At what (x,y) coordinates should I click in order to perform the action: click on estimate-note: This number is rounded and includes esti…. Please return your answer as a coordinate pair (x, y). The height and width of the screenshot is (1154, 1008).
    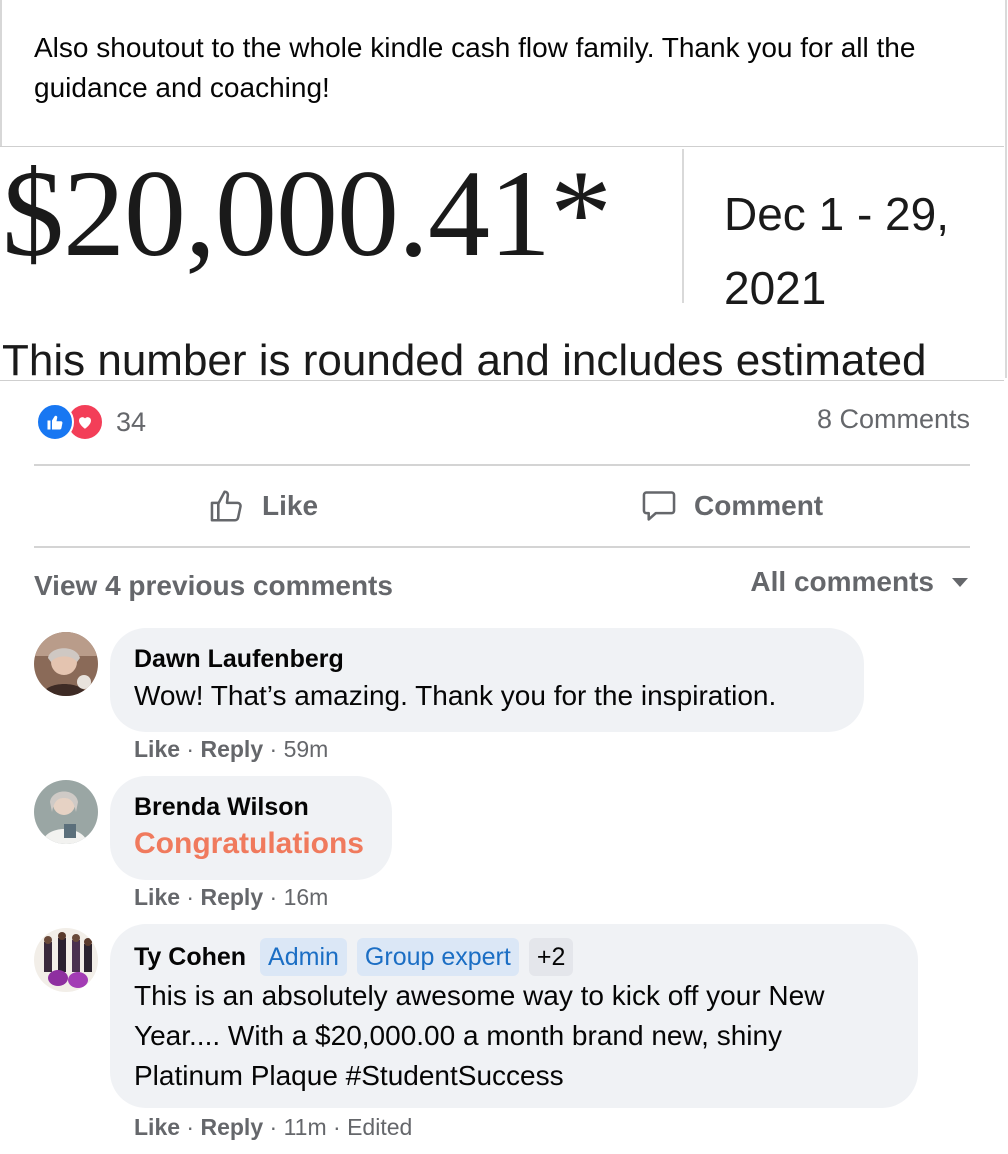
    Looking at the image, I should click on (464, 358).